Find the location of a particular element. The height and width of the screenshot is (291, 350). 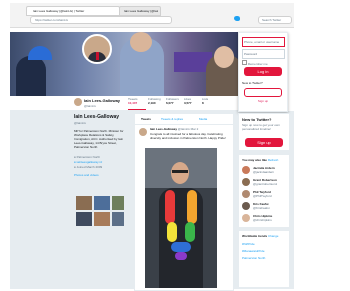

phone-input: Phone, email or username is located at coordinates (263, 42).